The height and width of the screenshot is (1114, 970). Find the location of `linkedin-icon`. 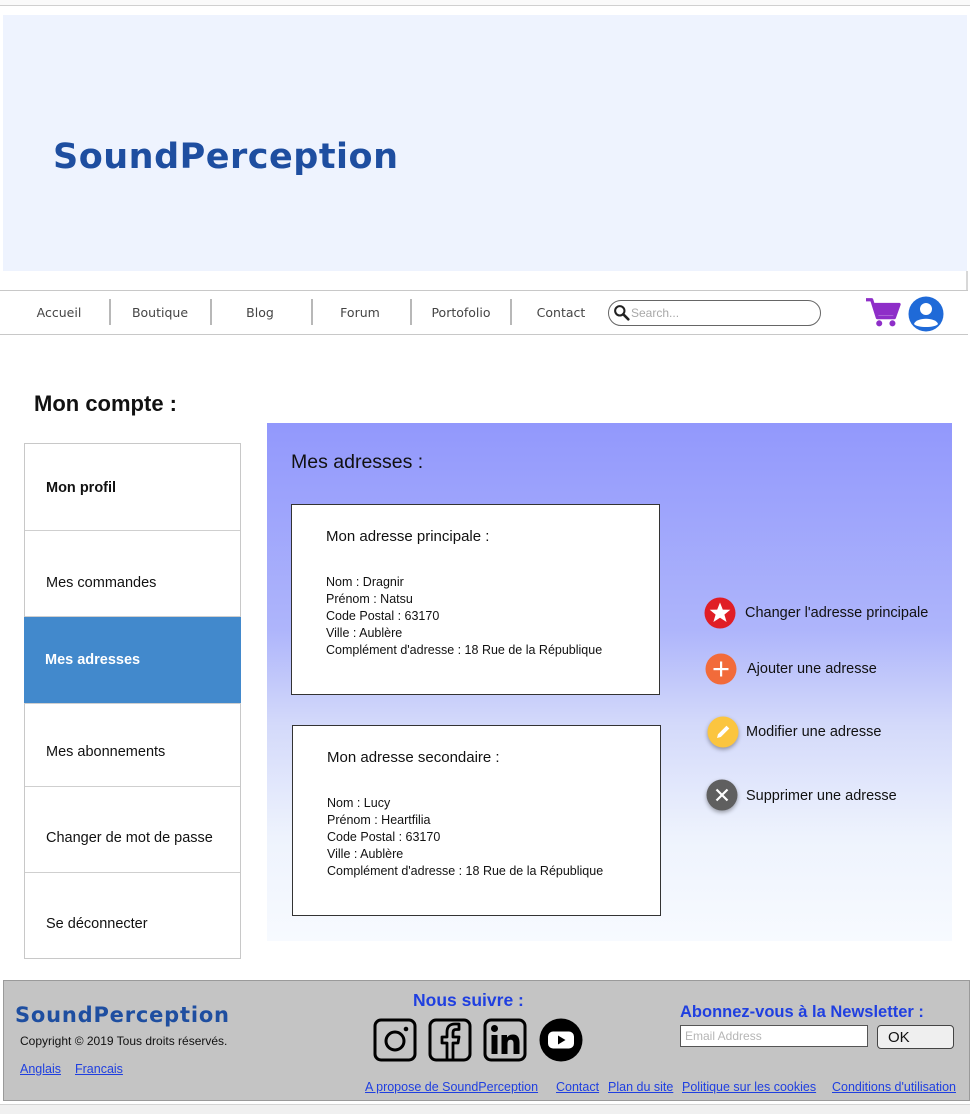

linkedin-icon is located at coordinates (505, 1040).